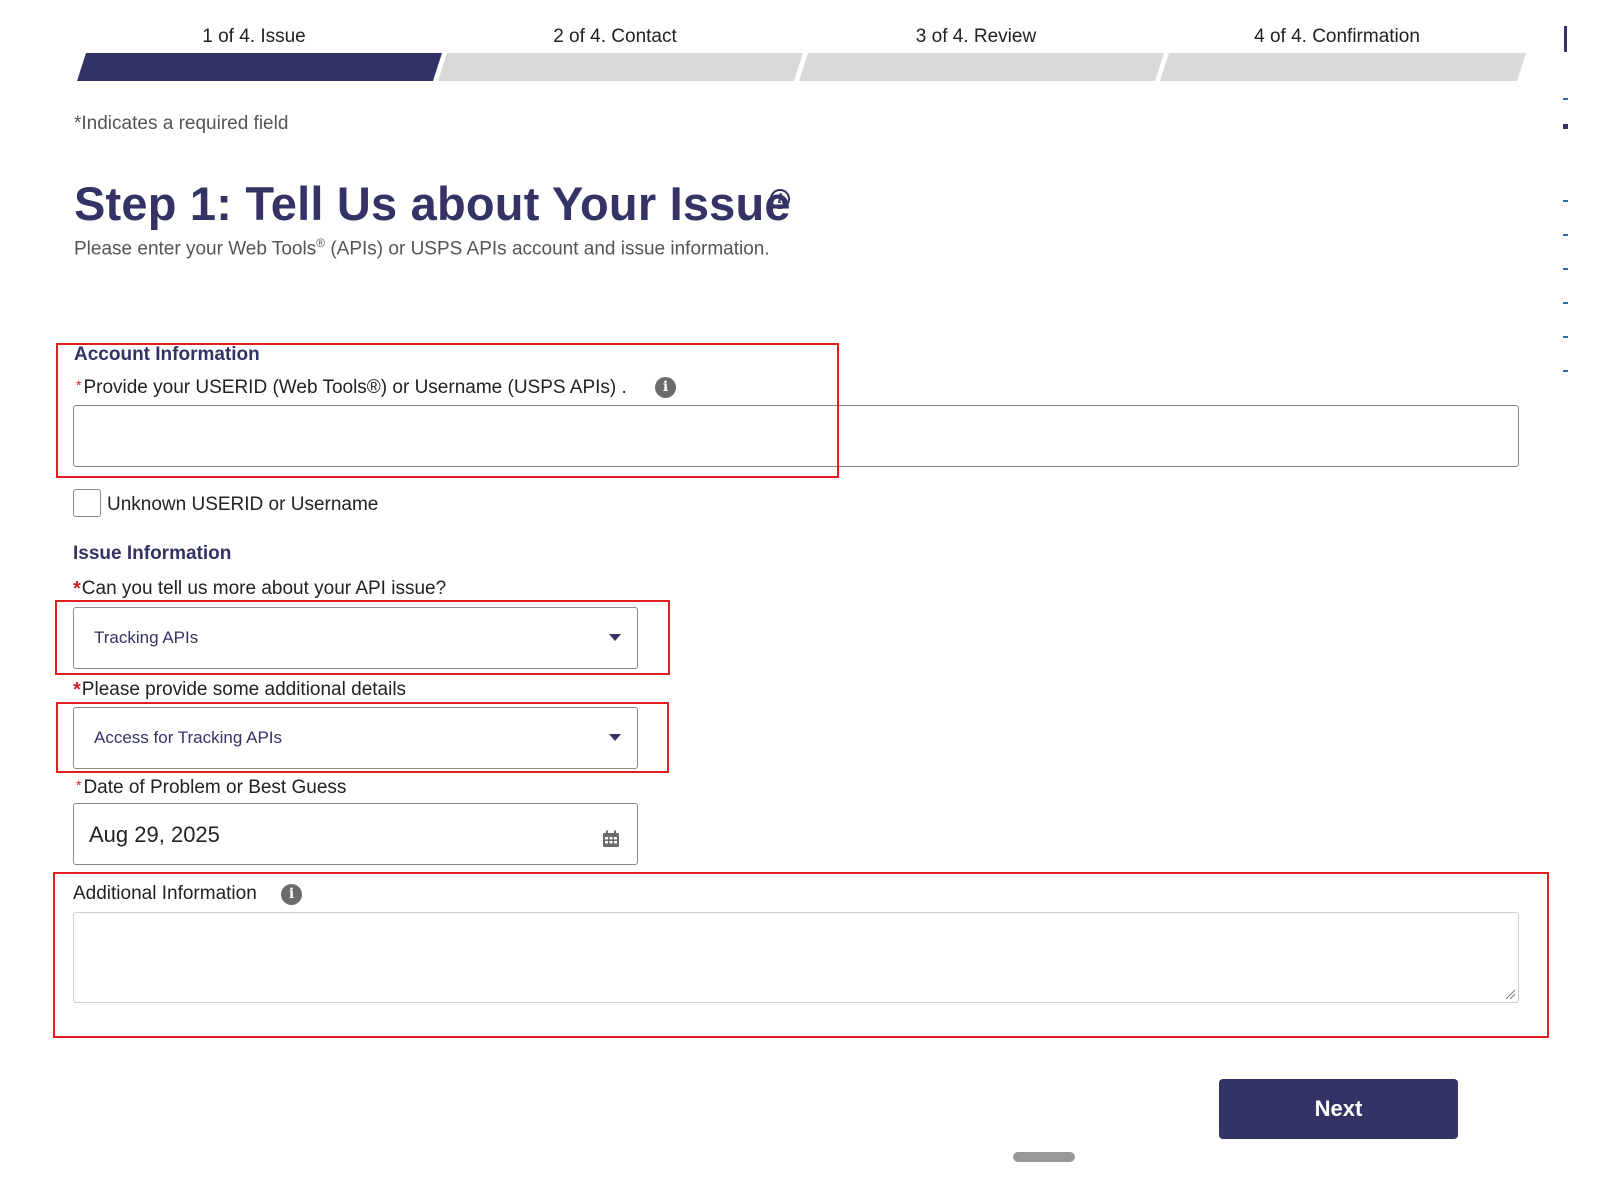 Image resolution: width=1600 pixels, height=1186 pixels. I want to click on step-1-bar, so click(259, 67).